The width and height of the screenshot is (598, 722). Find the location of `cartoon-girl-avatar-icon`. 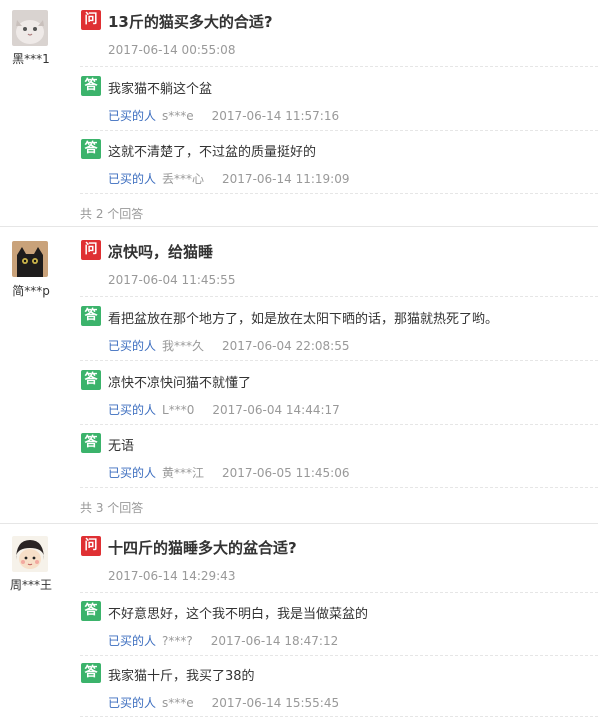

cartoon-girl-avatar-icon is located at coordinates (30, 554).